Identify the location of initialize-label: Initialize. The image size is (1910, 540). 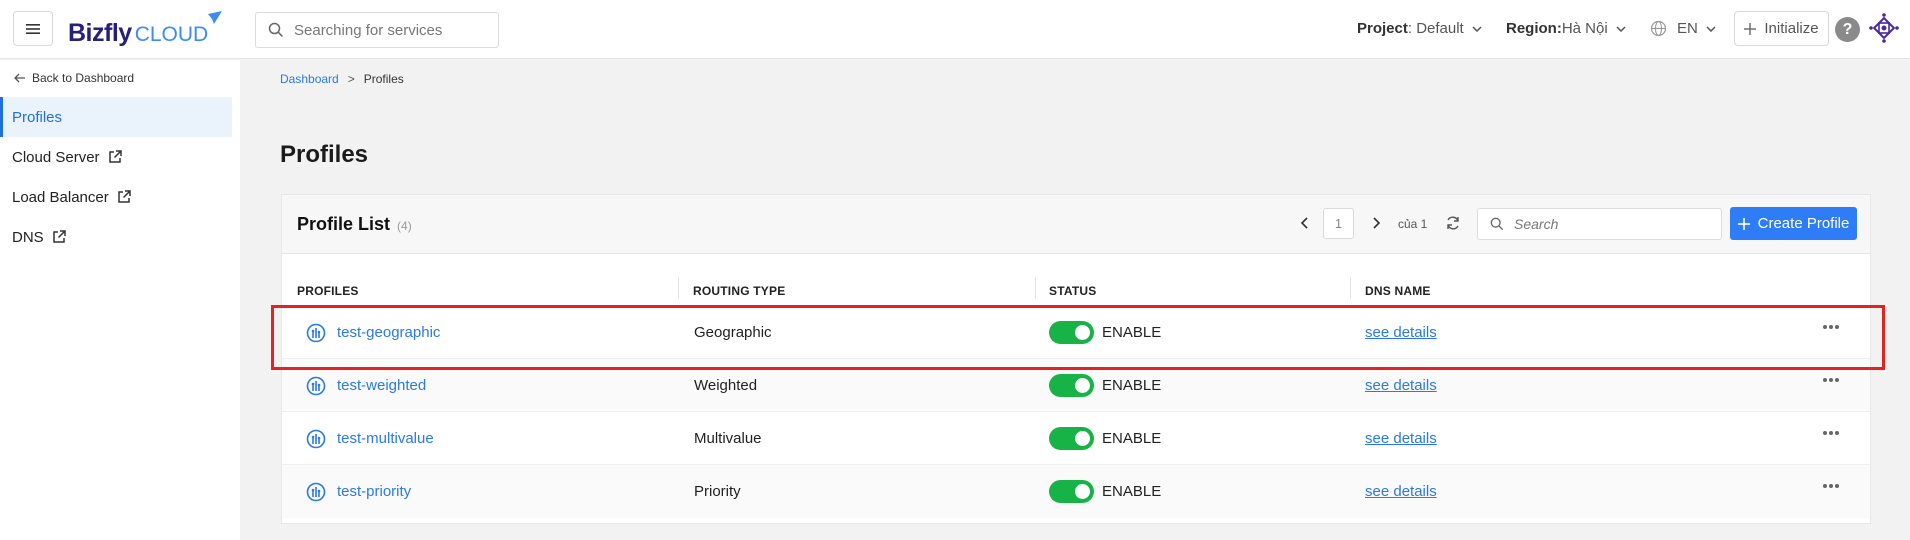
(1791, 28).